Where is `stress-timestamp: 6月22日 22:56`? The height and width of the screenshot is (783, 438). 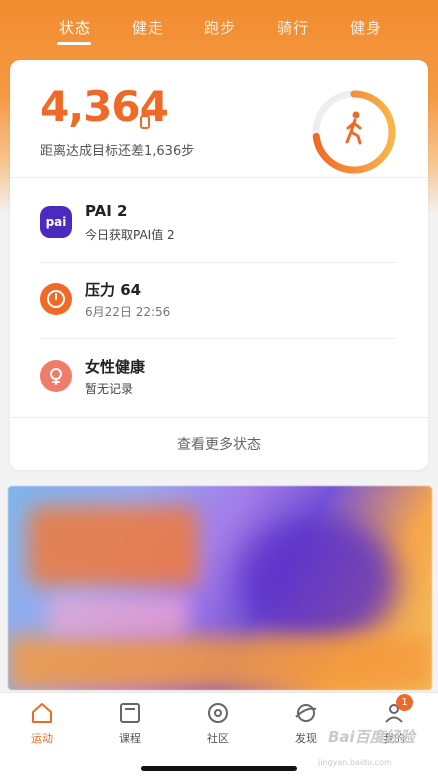
stress-timestamp: 6月22日 22:56 is located at coordinates (128, 312).